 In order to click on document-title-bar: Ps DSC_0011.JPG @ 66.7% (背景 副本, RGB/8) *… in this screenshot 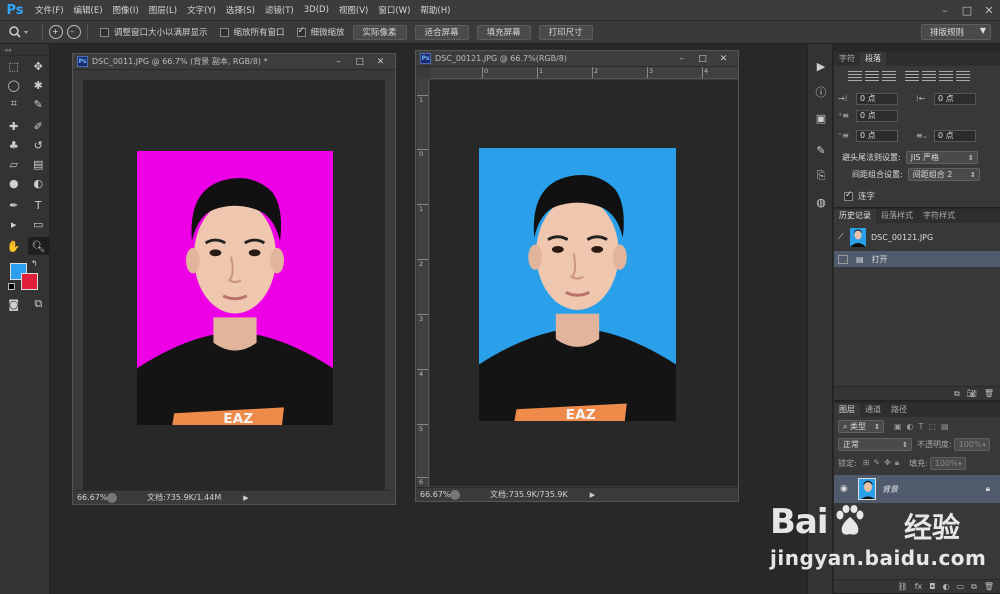, I will do `click(234, 62)`.